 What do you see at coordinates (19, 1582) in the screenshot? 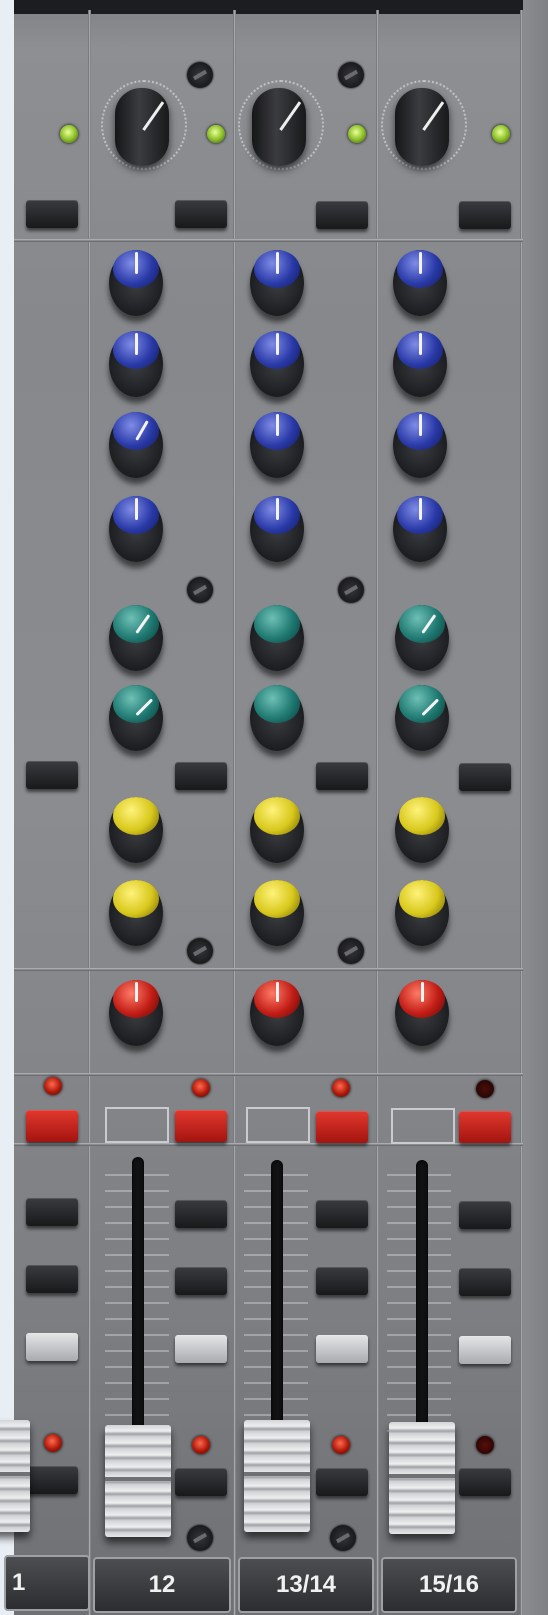
I see `channel-number: 1` at bounding box center [19, 1582].